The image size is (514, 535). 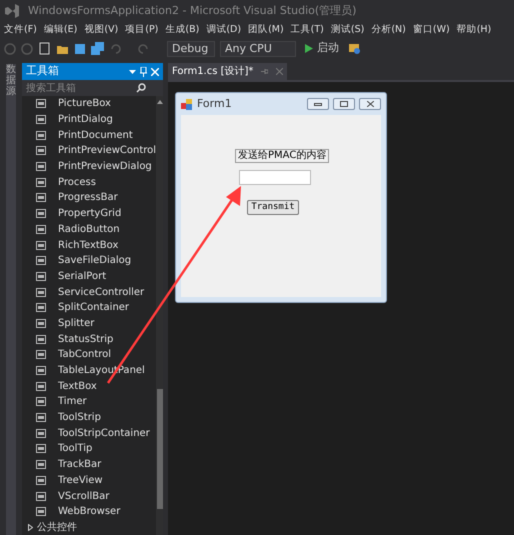 I want to click on scrollbar, so click(x=159, y=315).